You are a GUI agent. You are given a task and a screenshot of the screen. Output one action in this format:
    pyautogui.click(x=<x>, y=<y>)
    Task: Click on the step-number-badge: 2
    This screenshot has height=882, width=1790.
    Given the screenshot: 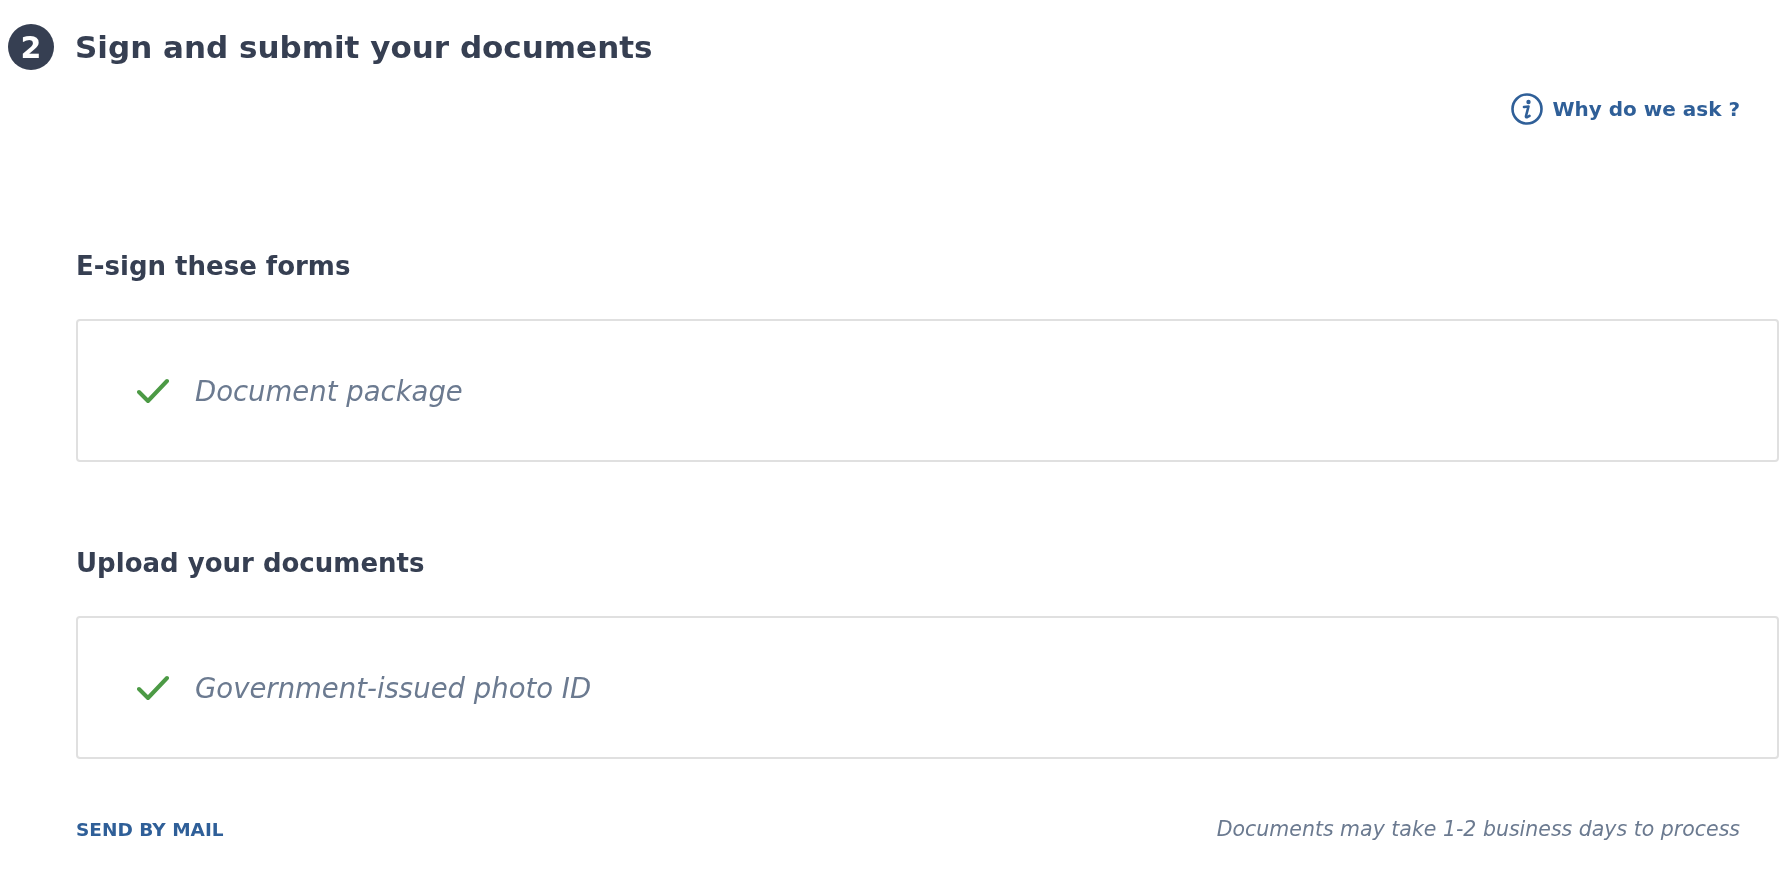 What is the action you would take?
    pyautogui.click(x=31, y=47)
    